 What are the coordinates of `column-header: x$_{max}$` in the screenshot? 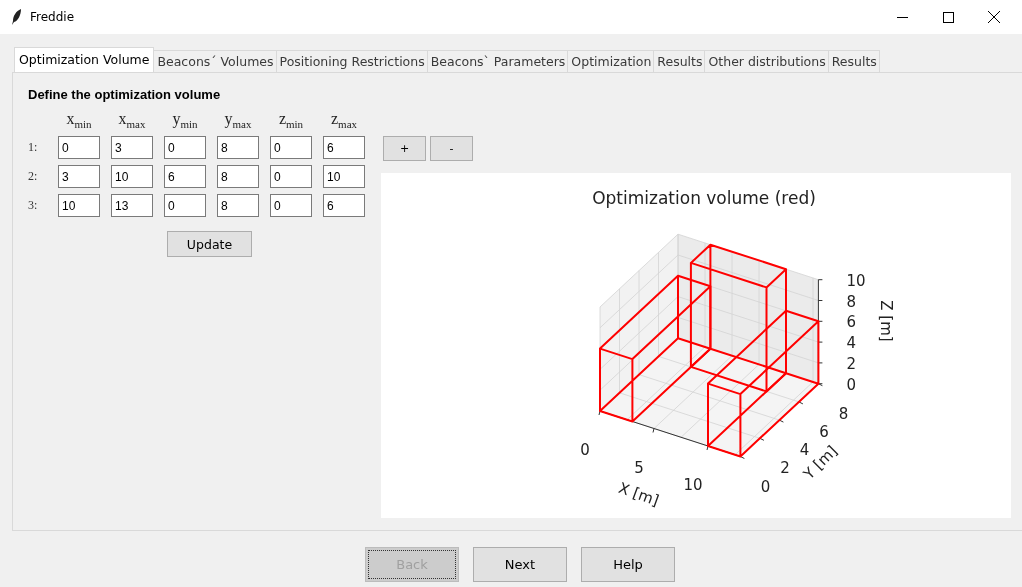 It's located at (132, 120).